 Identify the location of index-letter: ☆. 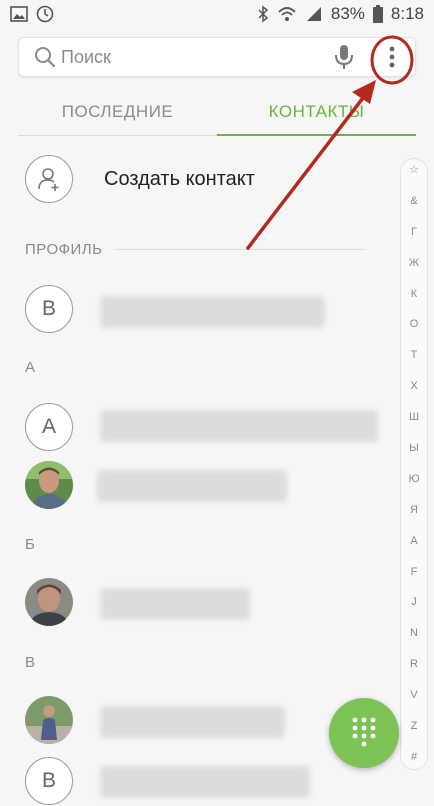
(414, 170).